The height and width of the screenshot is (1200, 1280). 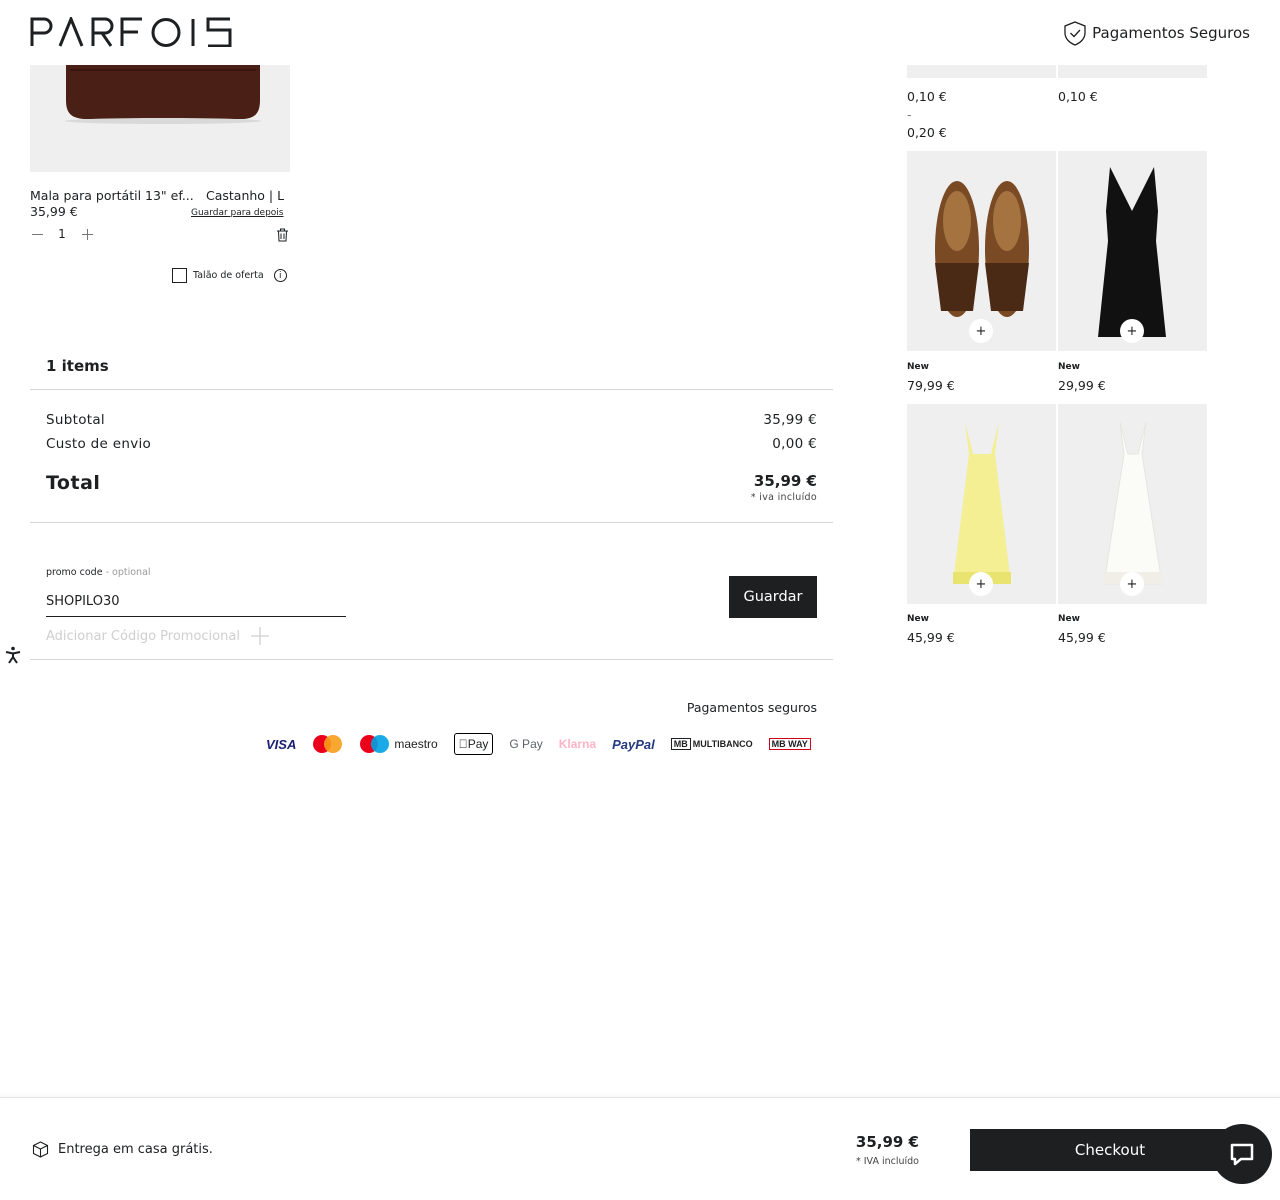 I want to click on mb-icon: MB, so click(x=680, y=744).